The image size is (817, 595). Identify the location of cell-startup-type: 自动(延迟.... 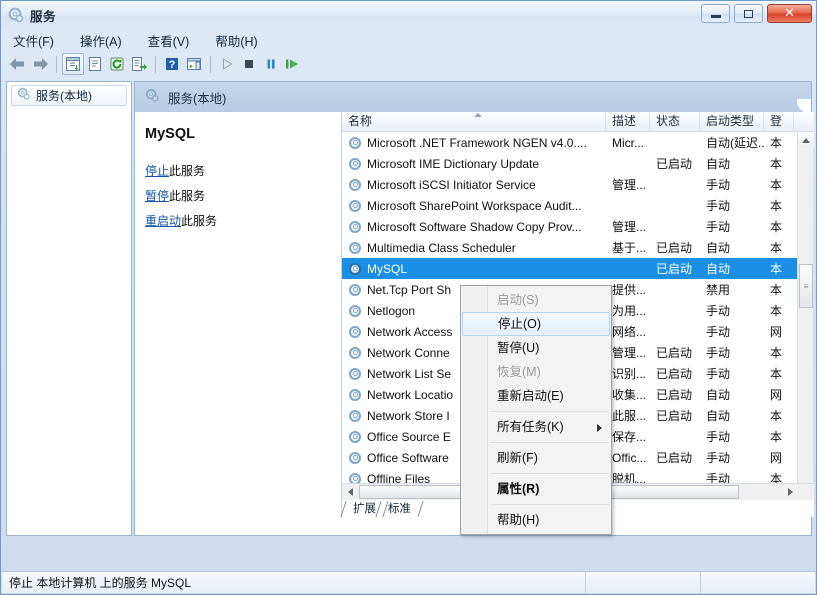
(735, 143).